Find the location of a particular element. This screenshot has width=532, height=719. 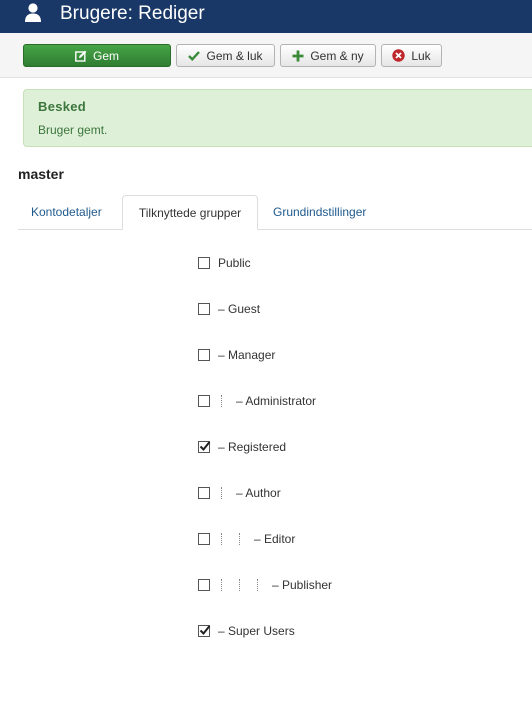

check-icon is located at coordinates (194, 55).